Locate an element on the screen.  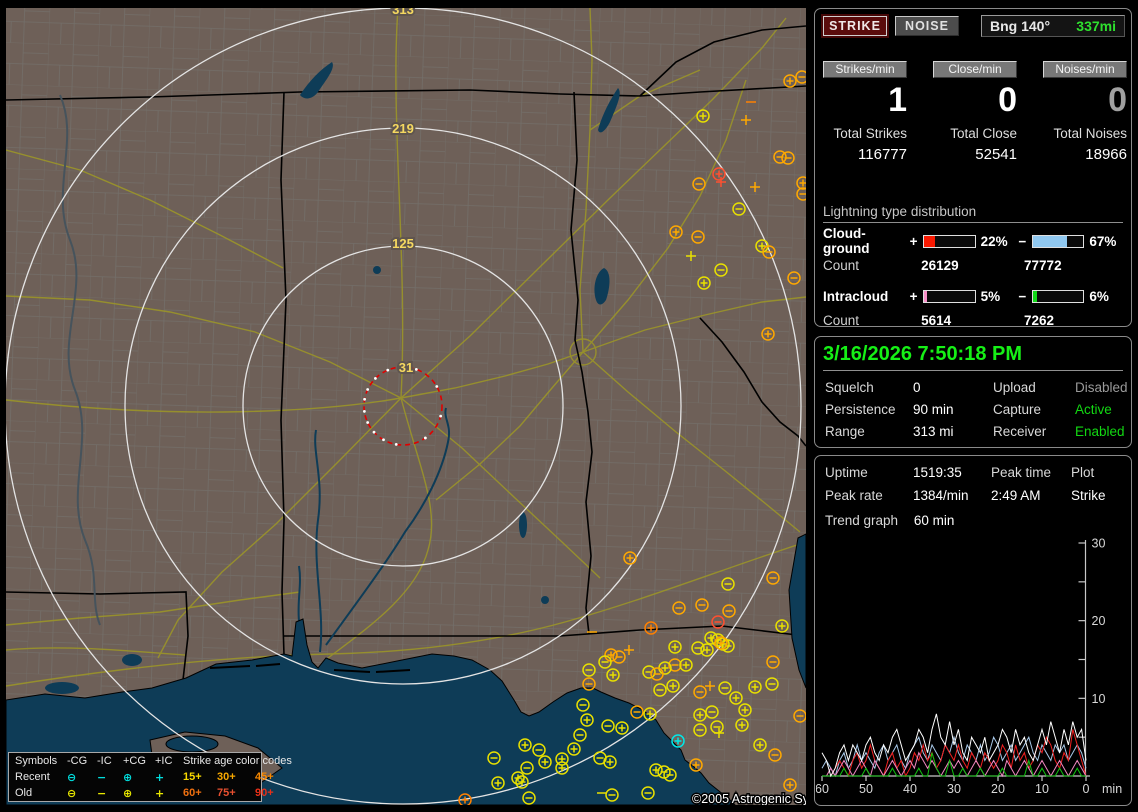
uptime-value: 1519:35 is located at coordinates (937, 472).